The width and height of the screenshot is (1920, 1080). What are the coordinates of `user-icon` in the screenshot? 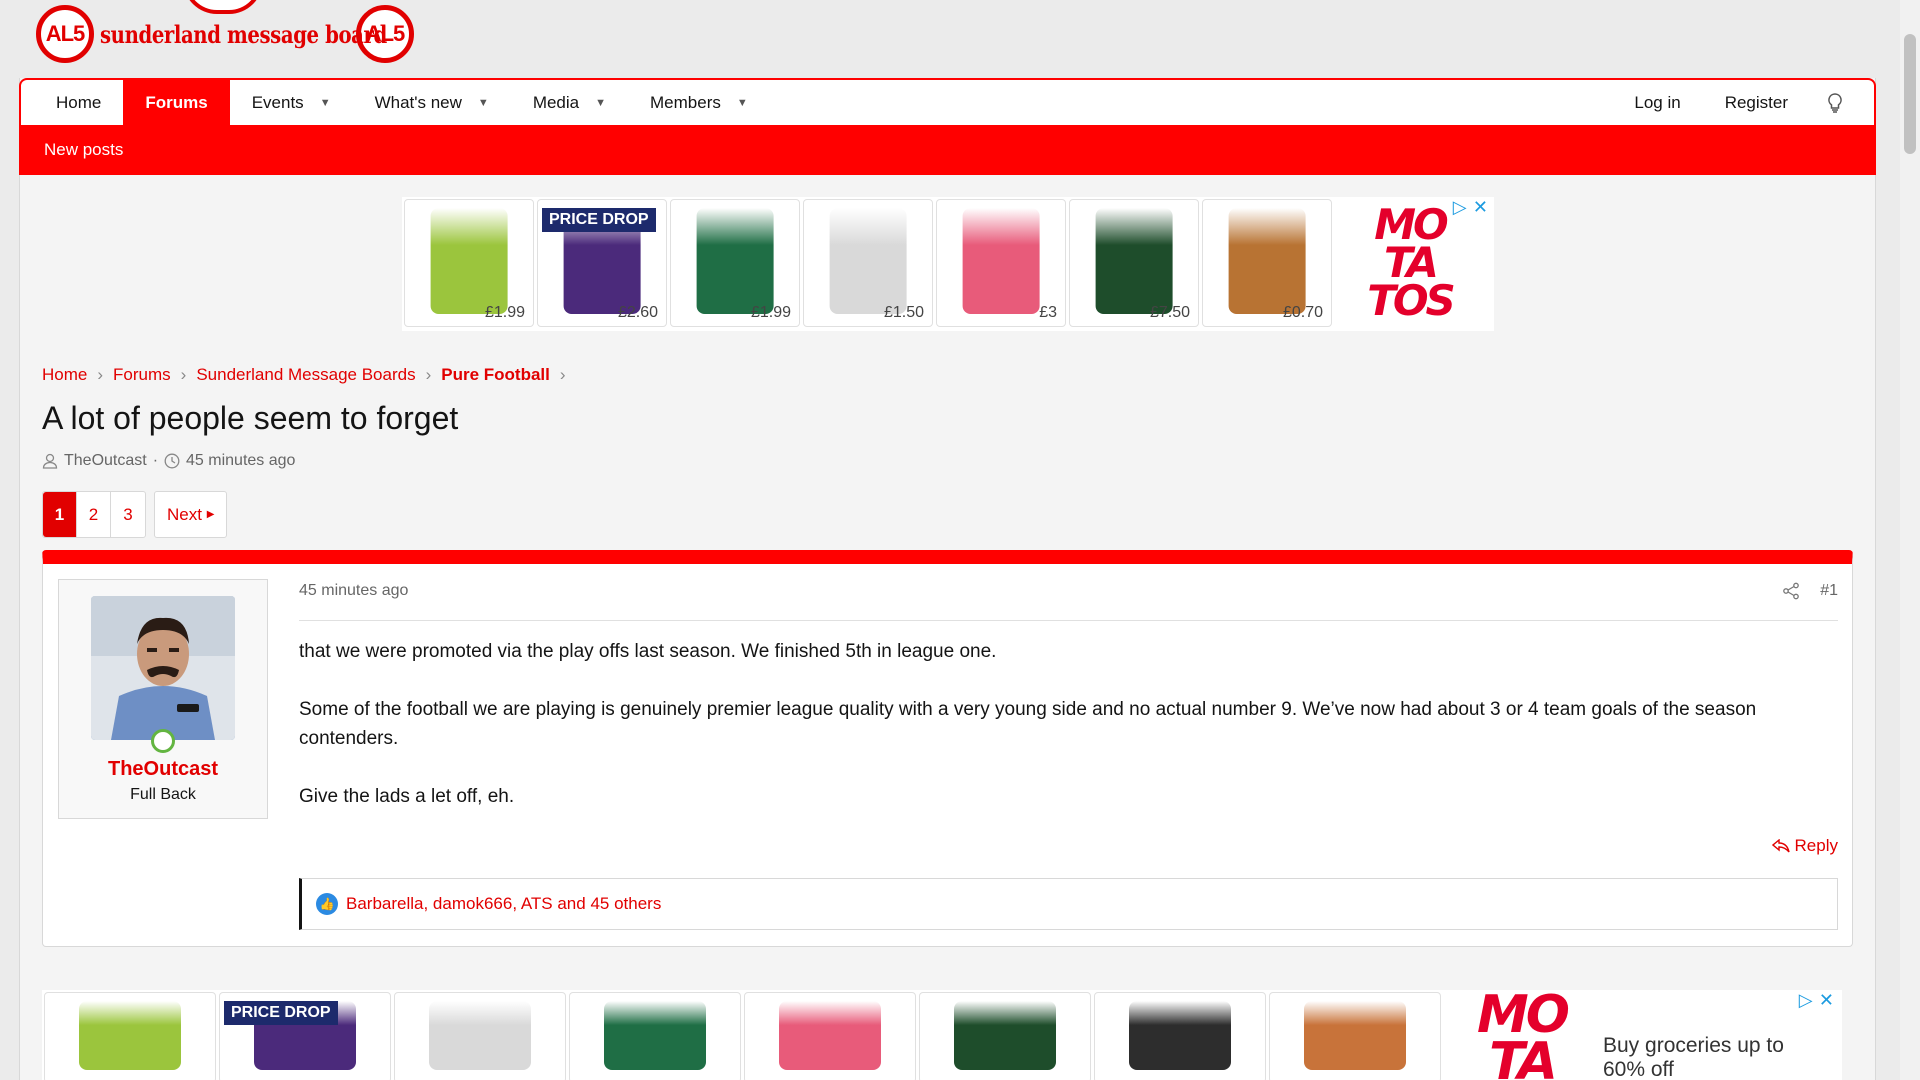 It's located at (50, 461).